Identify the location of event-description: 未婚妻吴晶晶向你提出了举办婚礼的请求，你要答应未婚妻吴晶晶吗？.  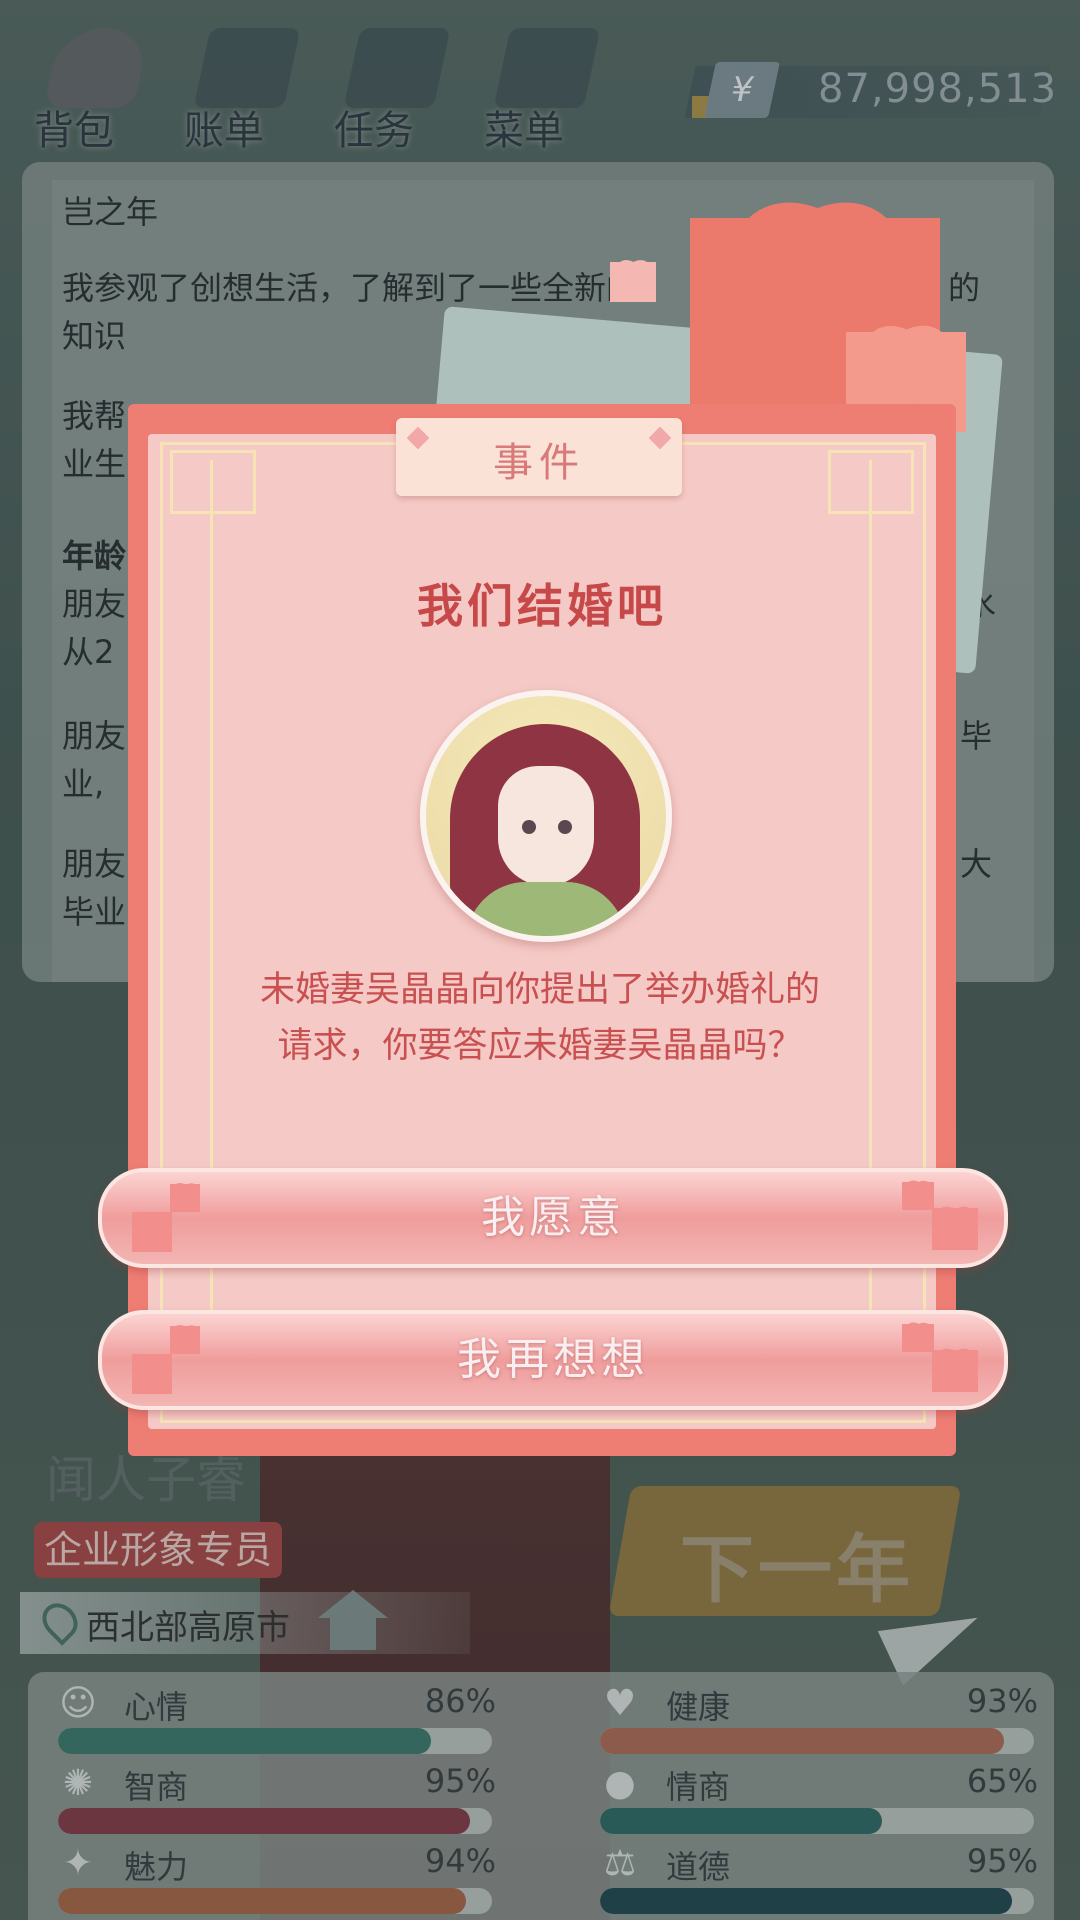
(539, 1018).